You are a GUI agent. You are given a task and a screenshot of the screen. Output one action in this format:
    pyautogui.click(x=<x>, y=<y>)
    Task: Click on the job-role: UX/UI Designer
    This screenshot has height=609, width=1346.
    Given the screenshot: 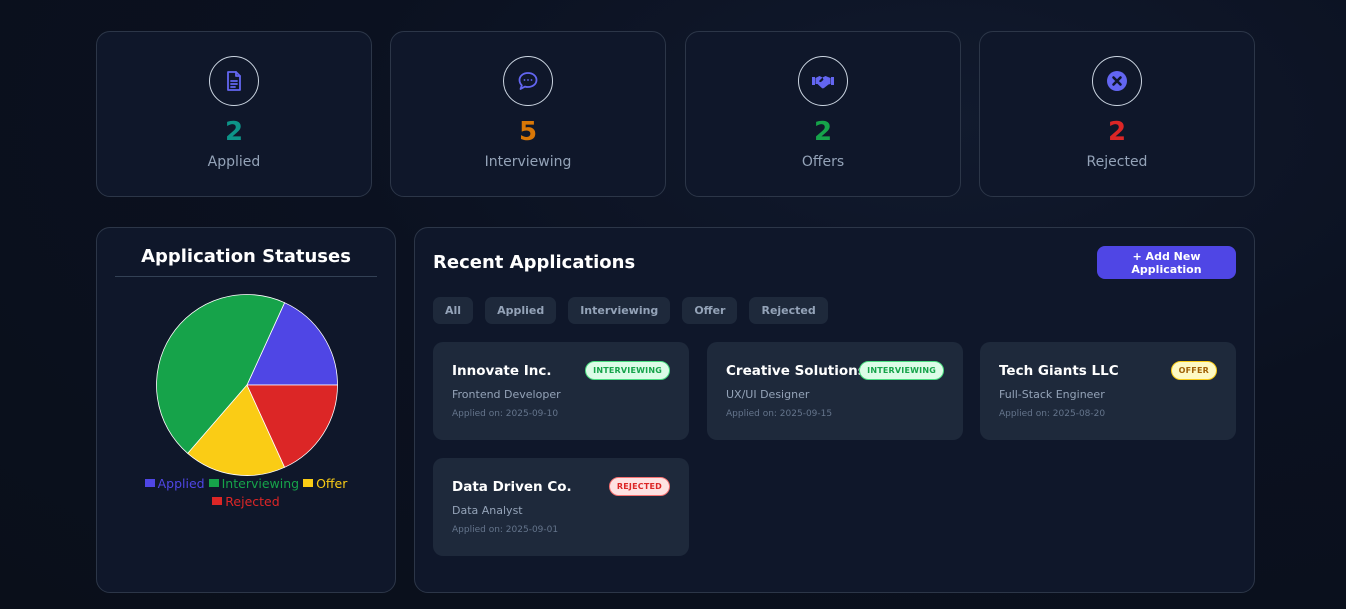 What is the action you would take?
    pyautogui.click(x=768, y=394)
    